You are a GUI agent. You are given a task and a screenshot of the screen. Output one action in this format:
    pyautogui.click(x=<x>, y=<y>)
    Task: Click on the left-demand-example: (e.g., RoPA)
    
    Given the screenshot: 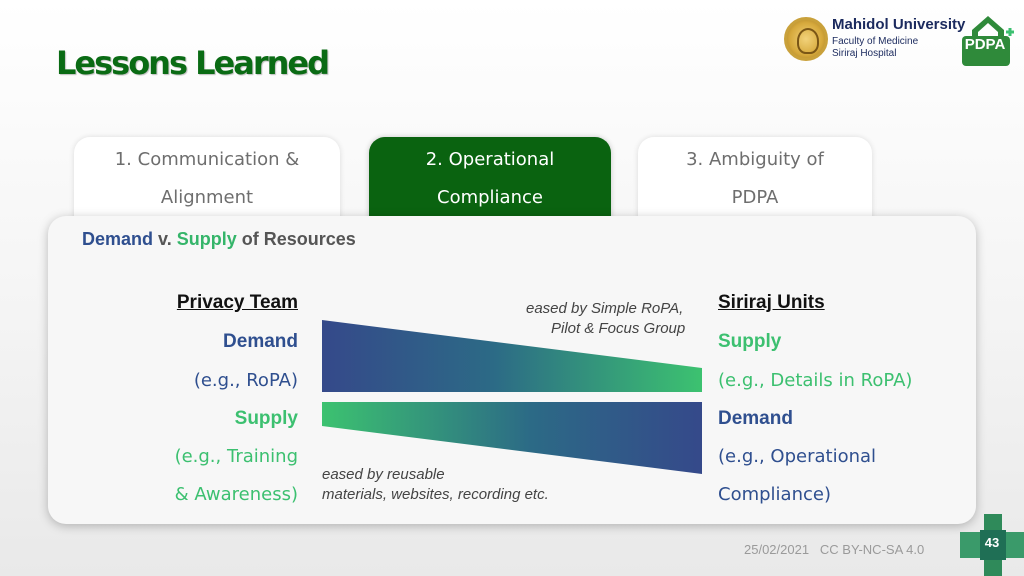 What is the action you would take?
    pyautogui.click(x=245, y=380)
    